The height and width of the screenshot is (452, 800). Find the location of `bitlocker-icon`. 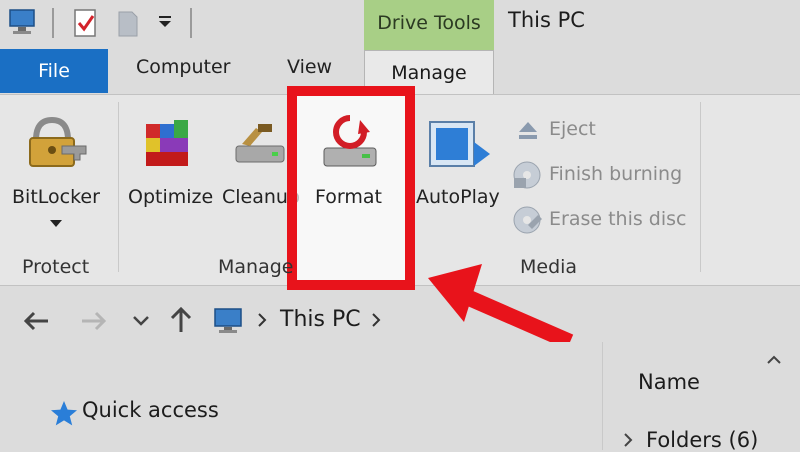

bitlocker-icon is located at coordinates (58, 141).